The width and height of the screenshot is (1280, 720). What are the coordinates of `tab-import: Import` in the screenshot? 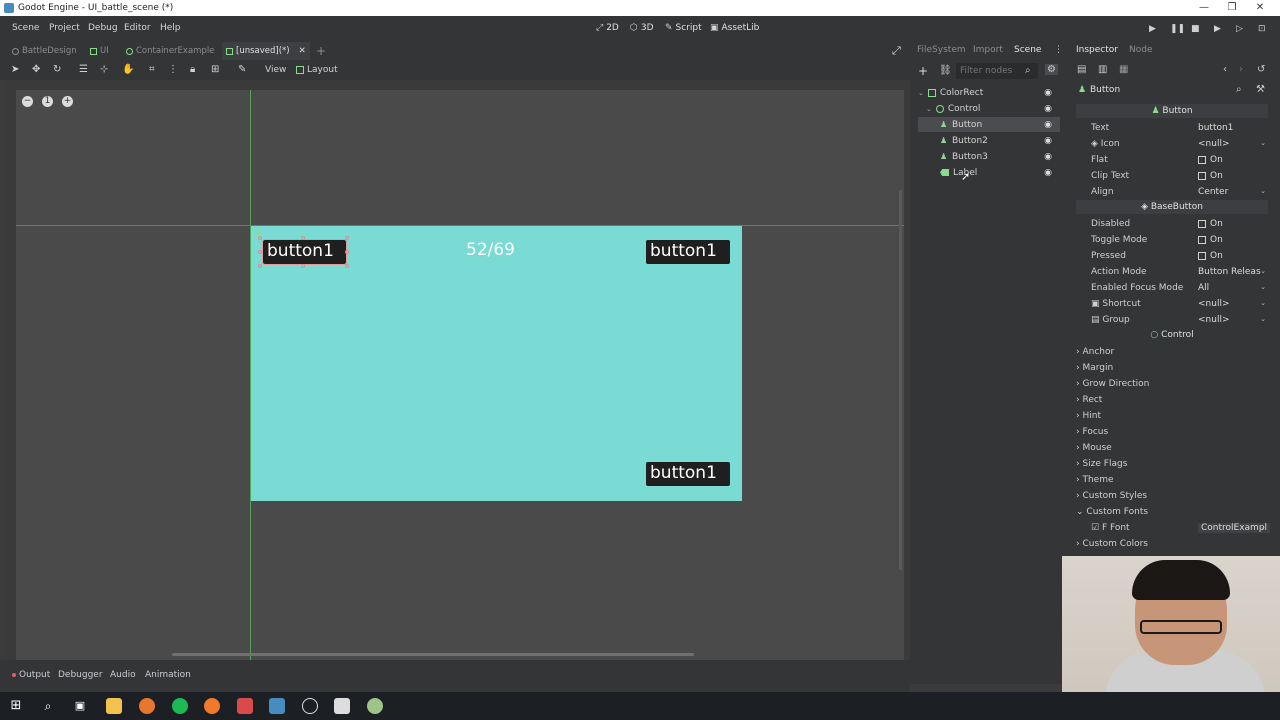 It's located at (988, 50).